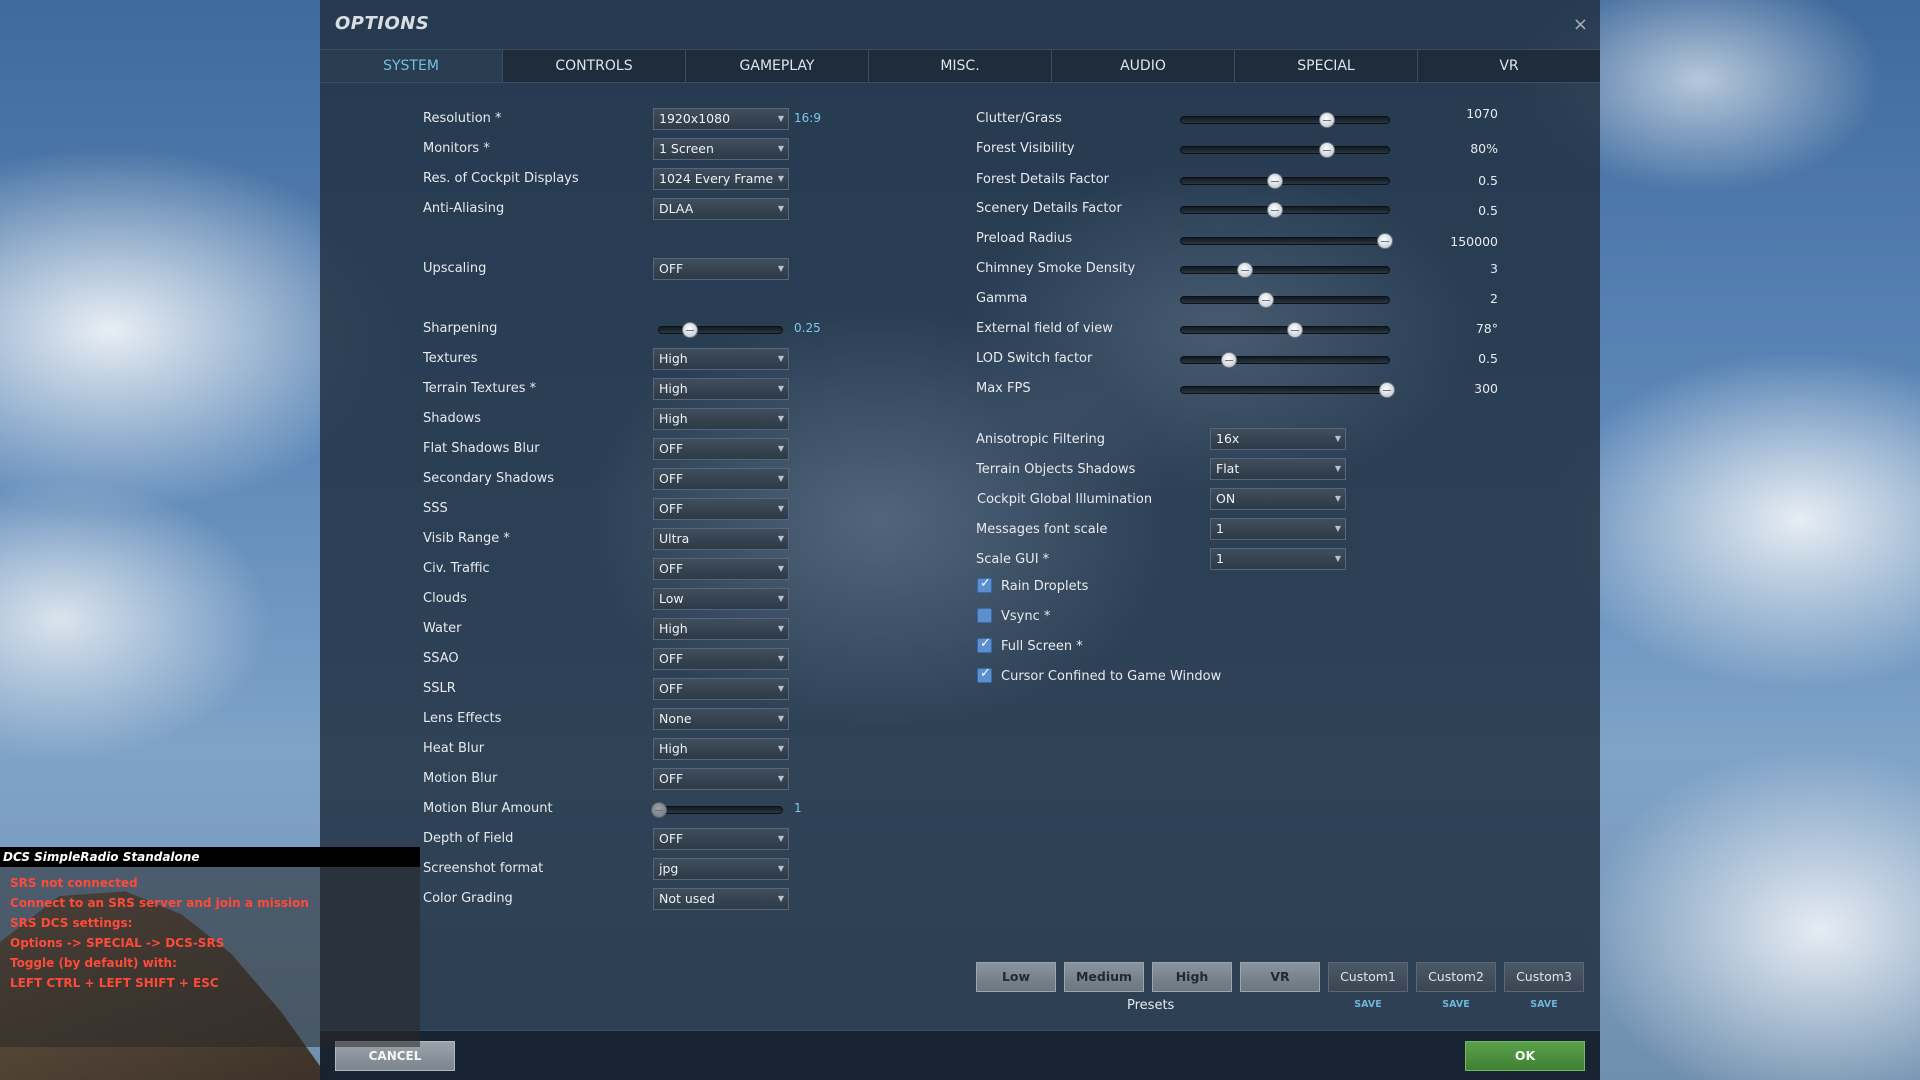 The image size is (1920, 1080). I want to click on preset-custom1-button: Custom1, so click(1368, 977).